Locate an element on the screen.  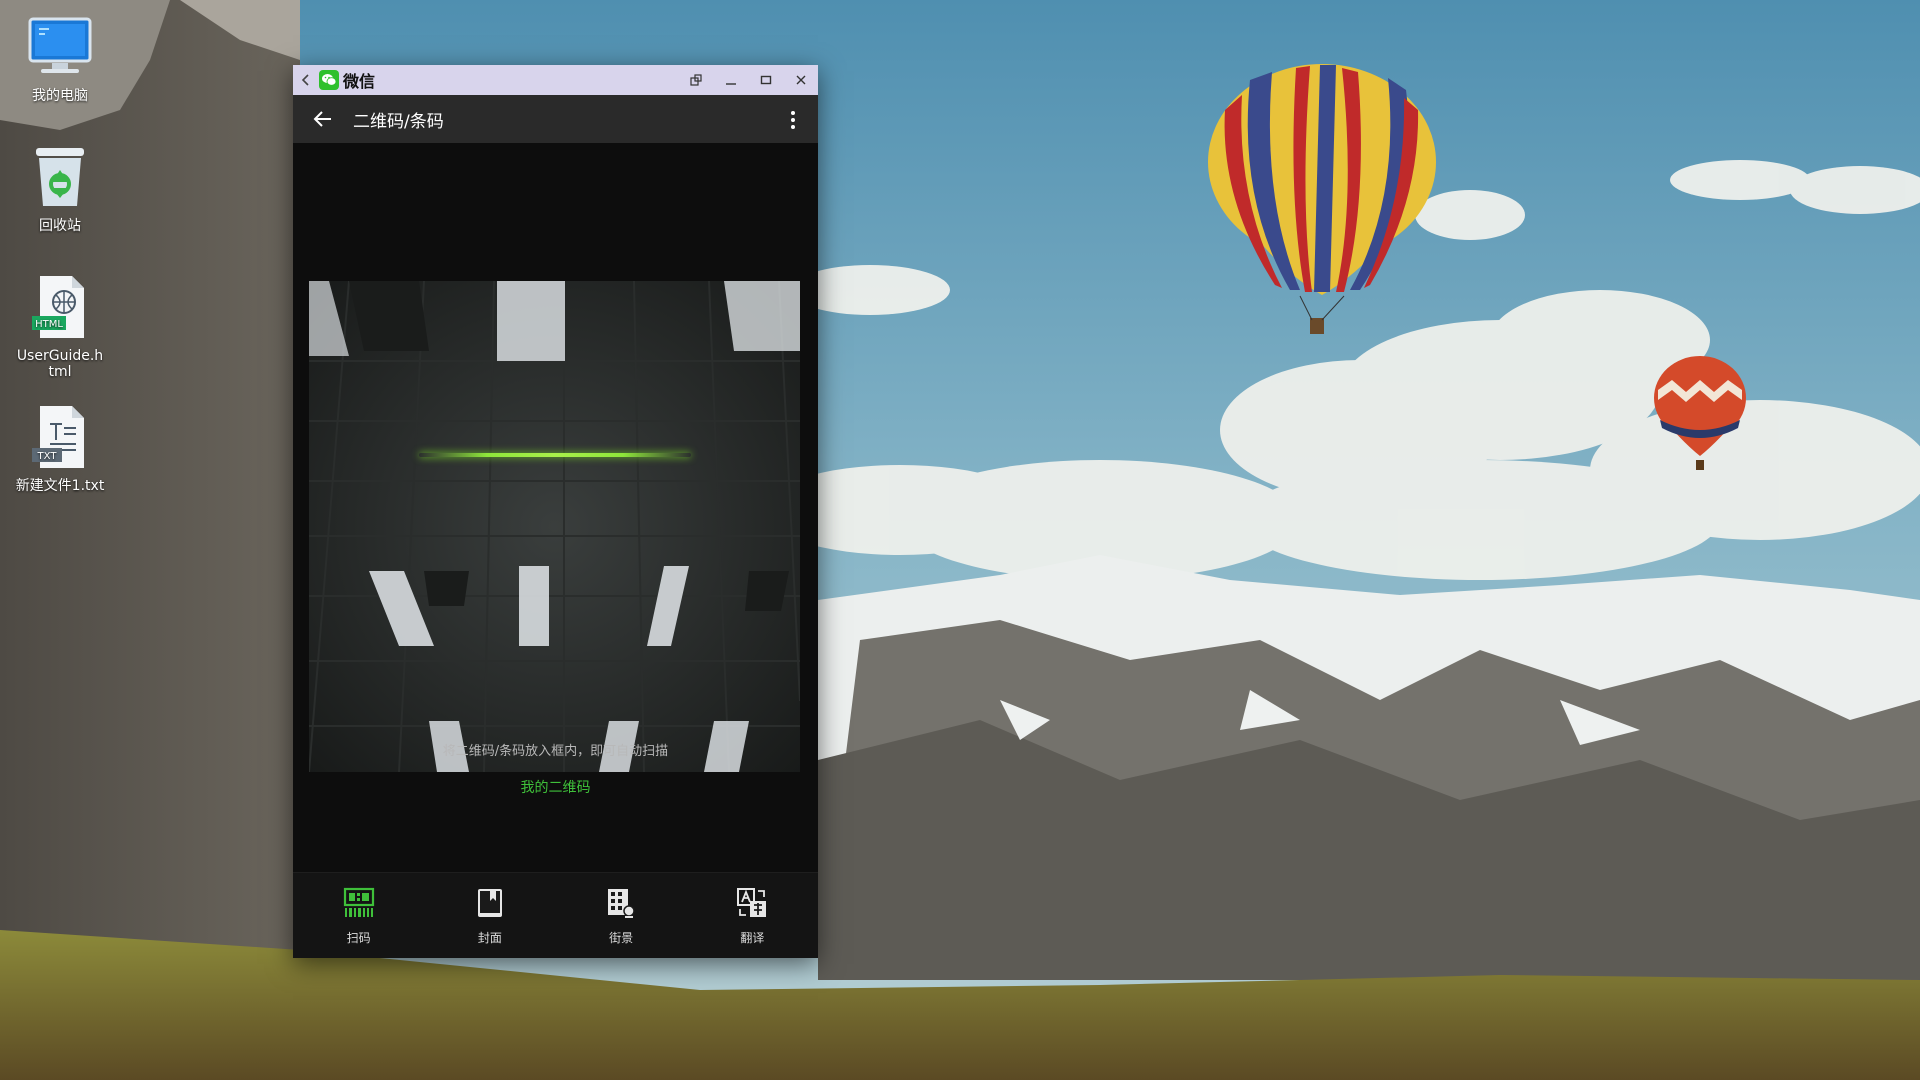
nav-item-scan: 扫码 is located at coordinates (358, 915).